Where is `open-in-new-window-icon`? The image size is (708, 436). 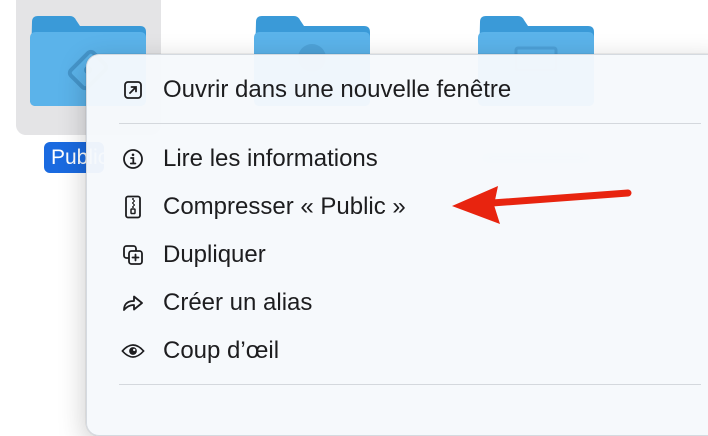
open-in-new-window-icon is located at coordinates (133, 90).